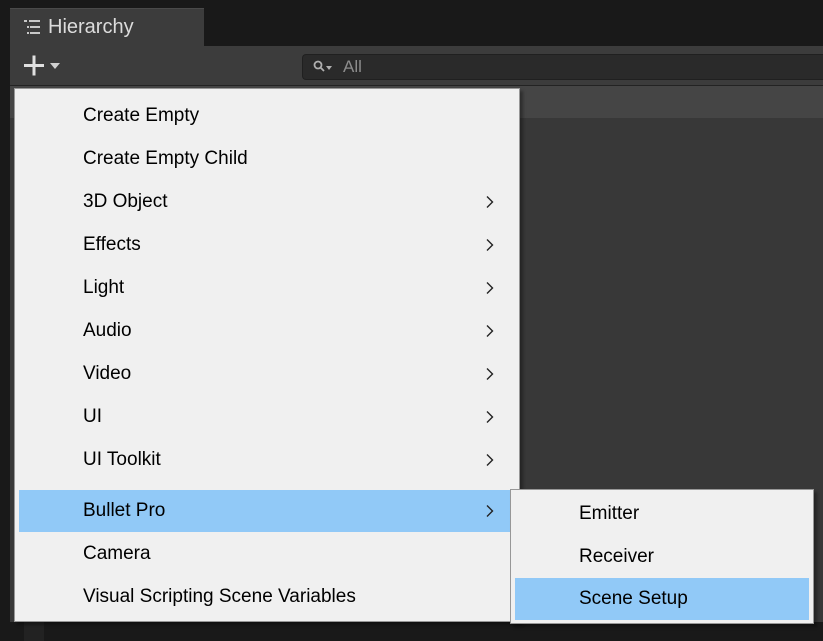  Describe the element at coordinates (107, 330) in the screenshot. I see `menu-item-label: Audio` at that location.